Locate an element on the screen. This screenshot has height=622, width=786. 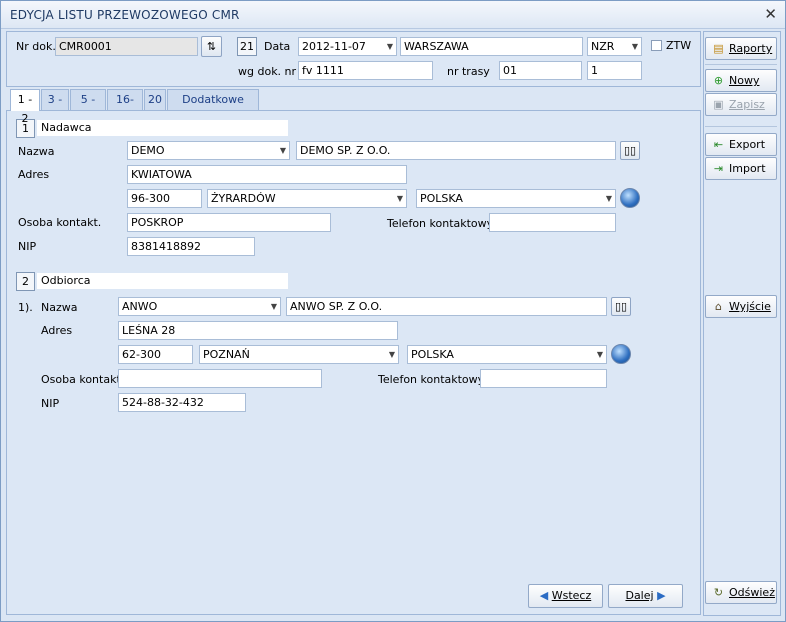
odbiorca-city-select: POZNAŃ ▼ is located at coordinates (299, 354).